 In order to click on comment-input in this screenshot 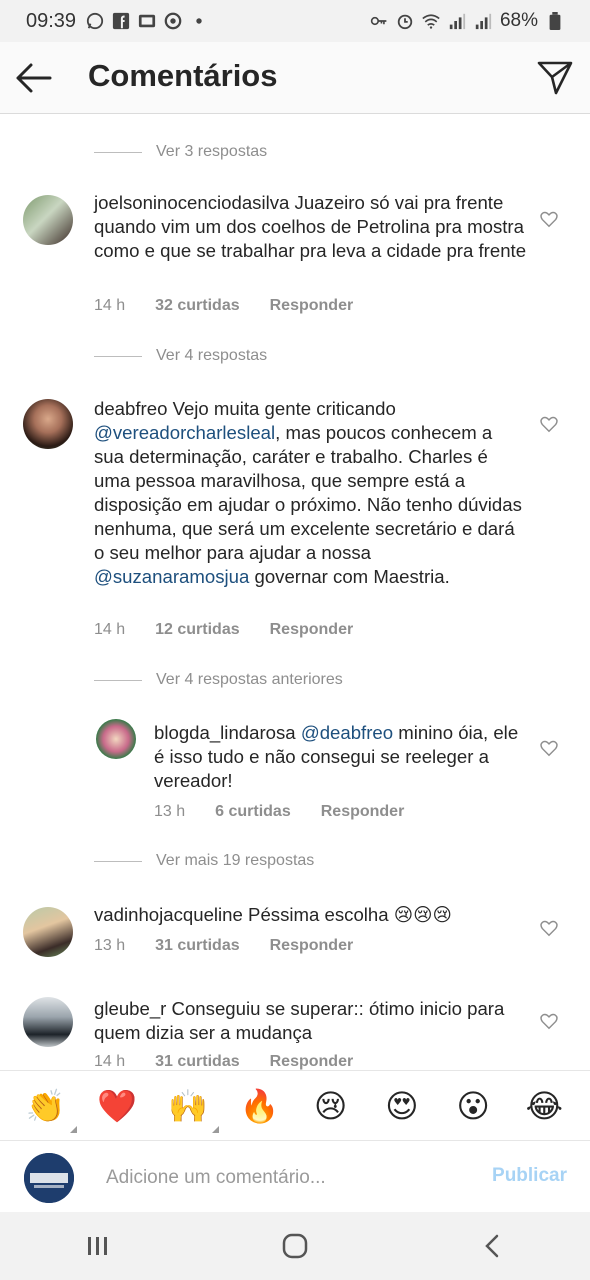, I will do `click(286, 1178)`.